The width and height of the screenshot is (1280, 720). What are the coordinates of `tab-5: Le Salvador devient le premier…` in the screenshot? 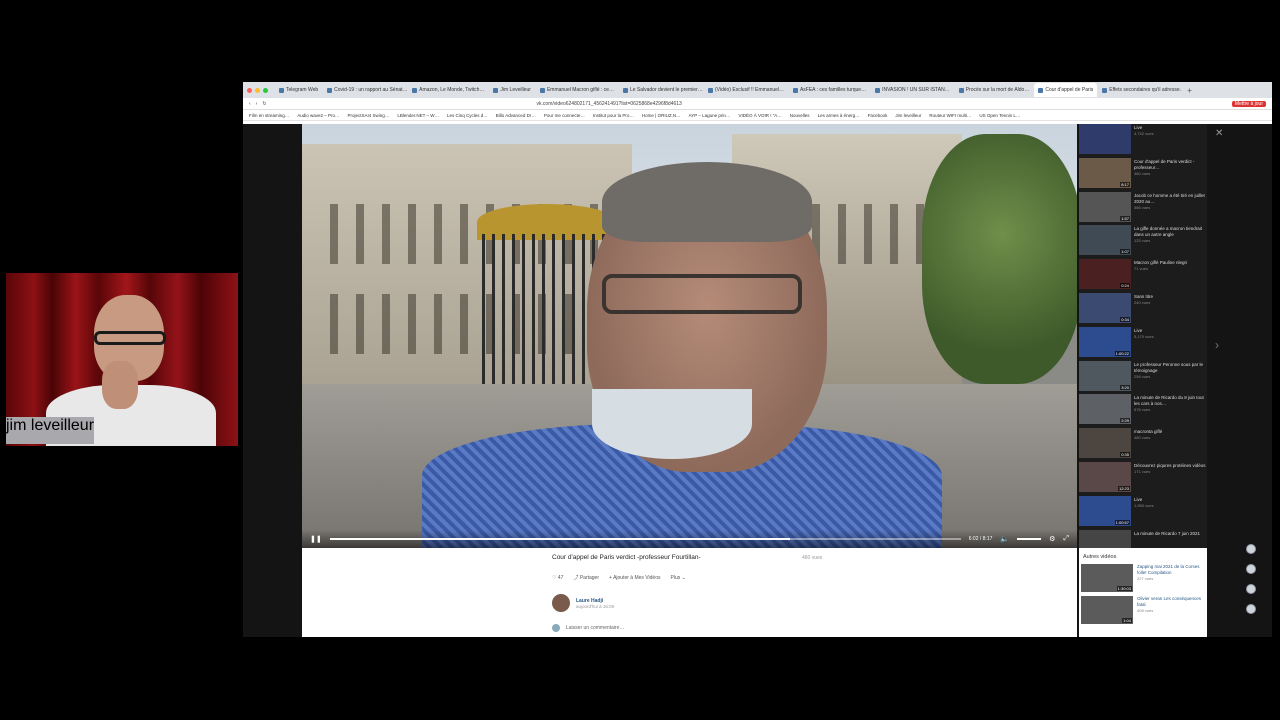 It's located at (661, 90).